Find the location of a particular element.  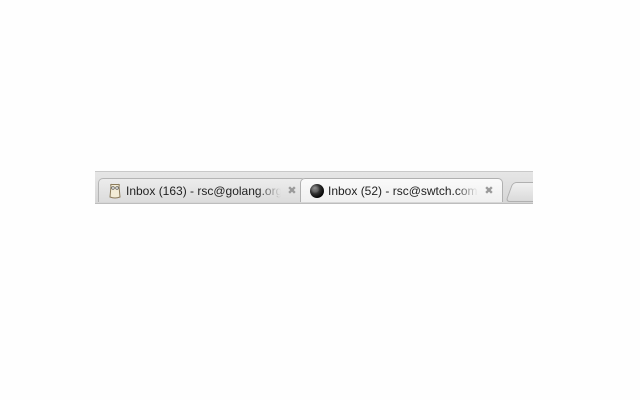

tab-inbox-golang: Inbox (163) - rsc@golang.org ✖ is located at coordinates (202, 190).